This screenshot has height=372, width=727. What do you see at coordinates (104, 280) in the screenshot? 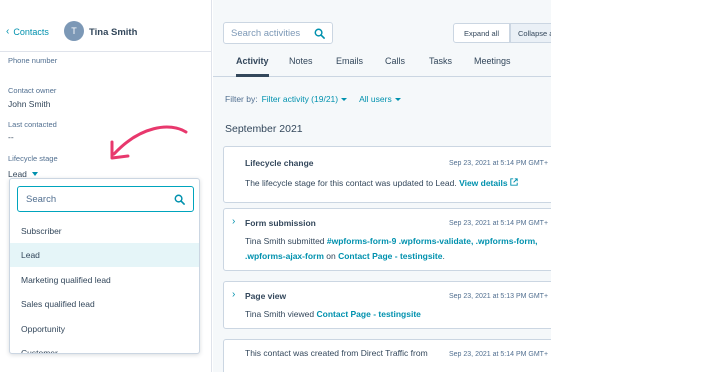
I see `dropdown-option-mql: Marketing qualified lead` at bounding box center [104, 280].